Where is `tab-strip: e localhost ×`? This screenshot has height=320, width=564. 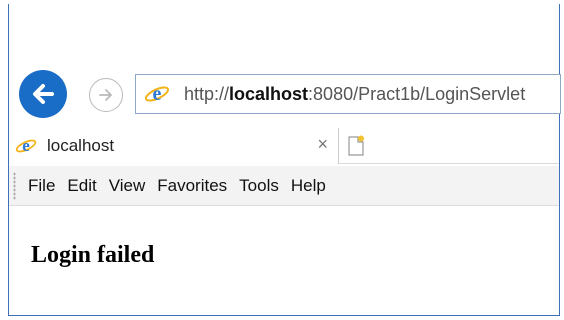 tab-strip: e localhost × is located at coordinates (284, 146).